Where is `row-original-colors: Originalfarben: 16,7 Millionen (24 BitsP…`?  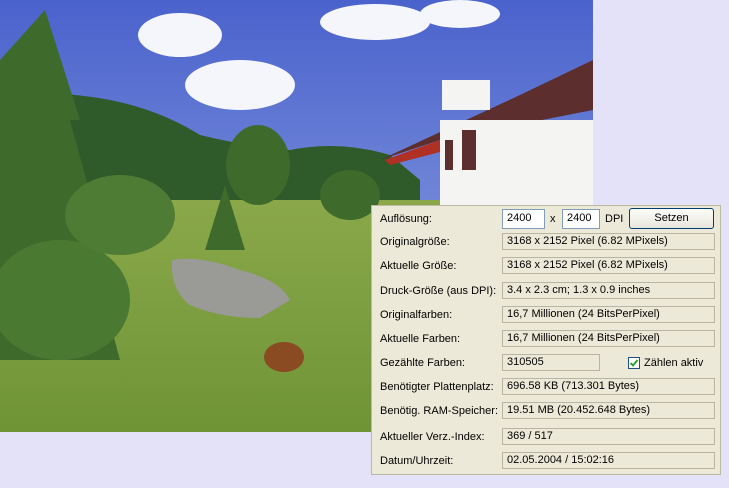 row-original-colors: Originalfarben: 16,7 Millionen (24 BitsP… is located at coordinates (547, 316).